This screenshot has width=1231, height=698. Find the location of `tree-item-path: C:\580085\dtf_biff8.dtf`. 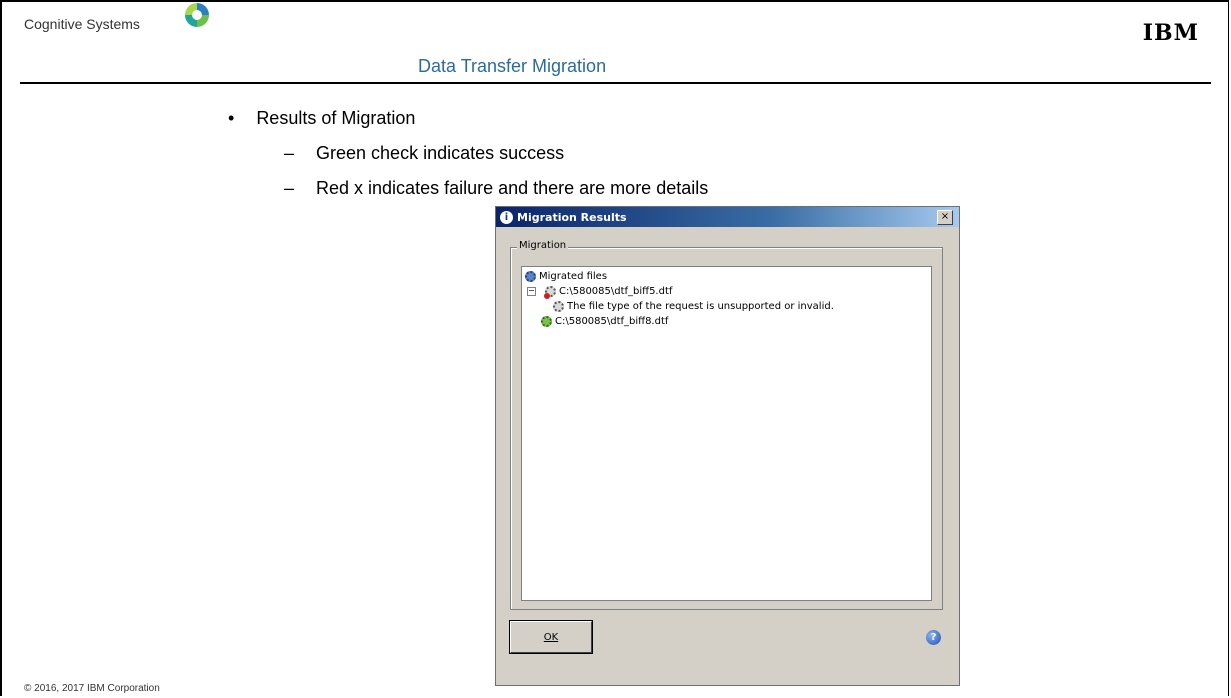

tree-item-path: C:\580085\dtf_biff8.dtf is located at coordinates (612, 321).